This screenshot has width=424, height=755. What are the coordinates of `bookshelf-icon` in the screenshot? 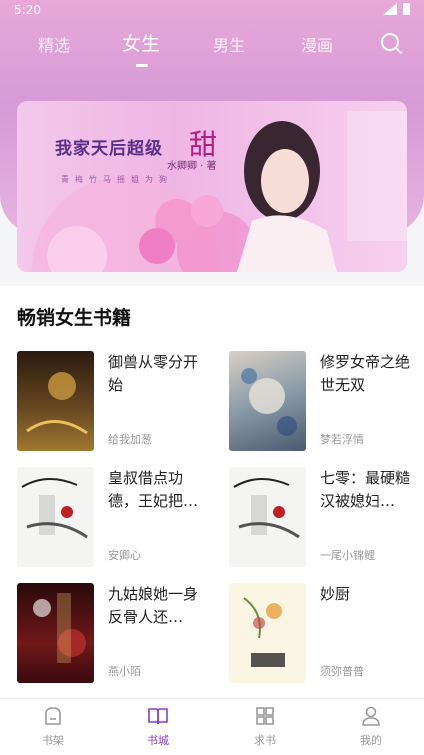 It's located at (53, 716).